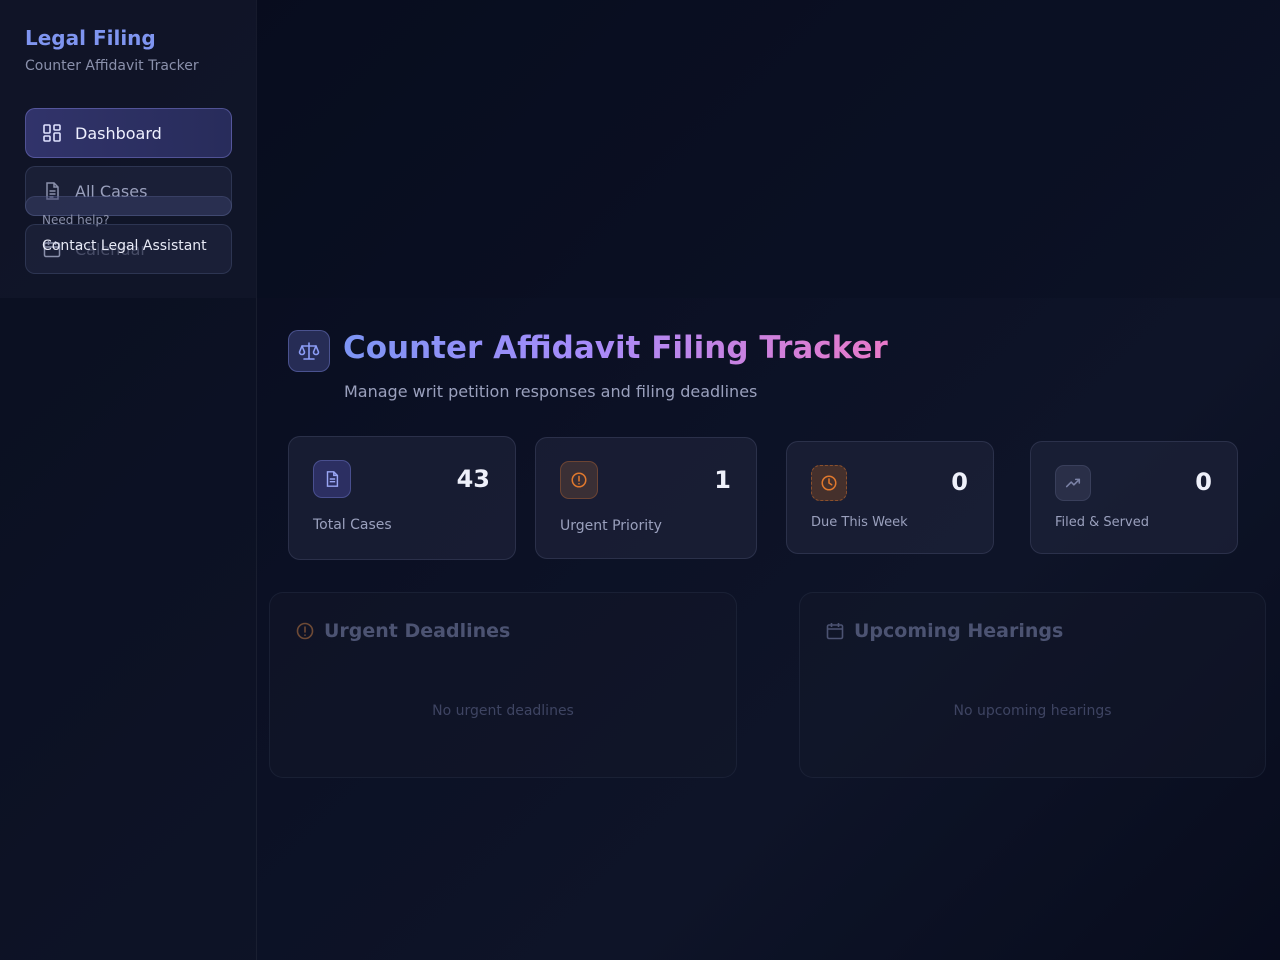 The image size is (1280, 960). What do you see at coordinates (402, 498) in the screenshot?
I see `stat-card-total-cases: 43 Total Cases` at bounding box center [402, 498].